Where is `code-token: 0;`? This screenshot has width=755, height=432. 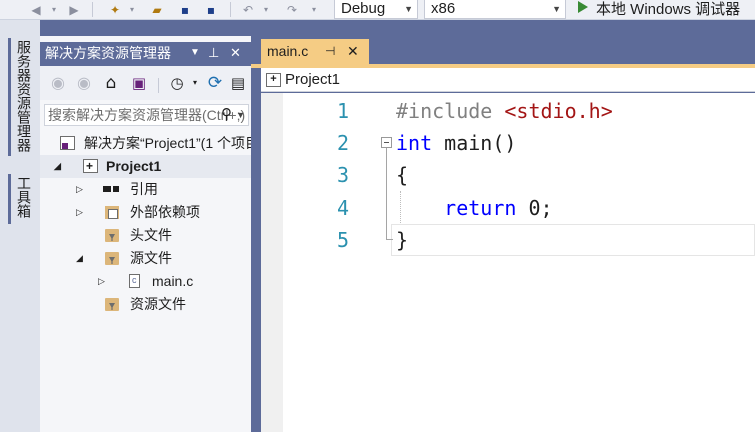 code-token: 0; is located at coordinates (534, 208).